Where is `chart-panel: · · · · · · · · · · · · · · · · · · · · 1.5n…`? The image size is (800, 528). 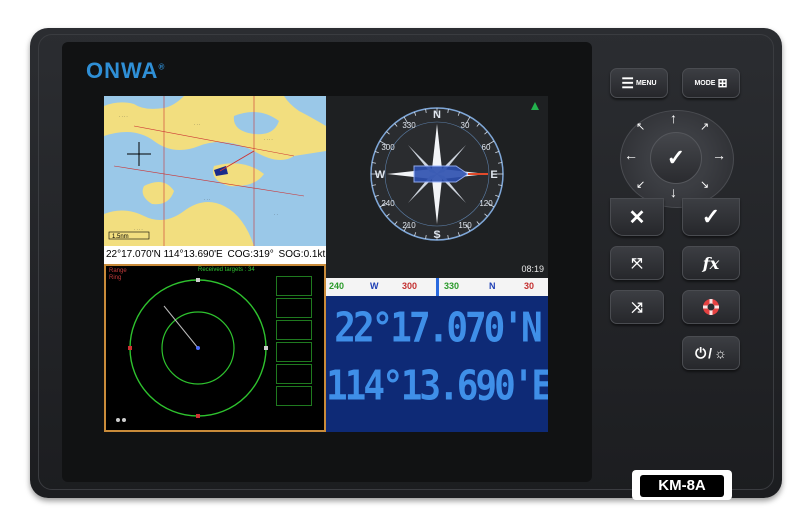
chart-panel: · · · · · · · · · · · · · · · · · · · · 1.5n… is located at coordinates (215, 180).